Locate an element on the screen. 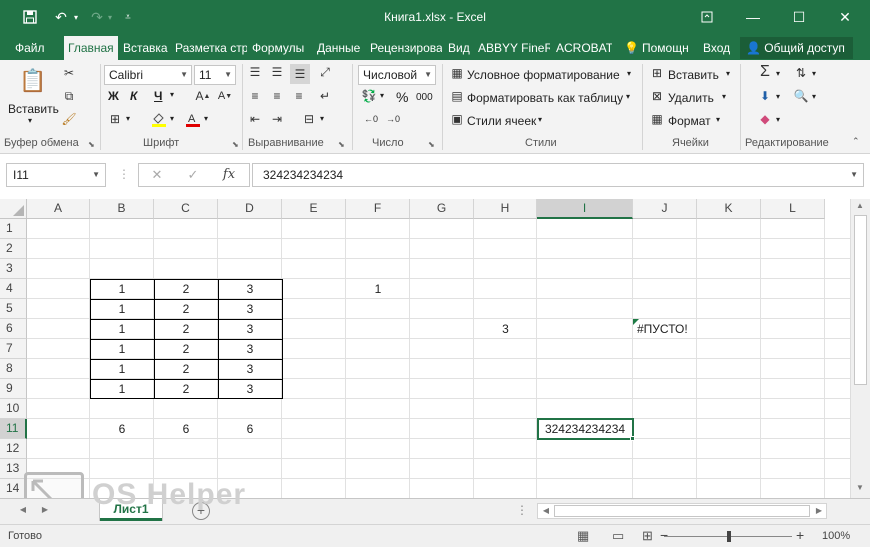 This screenshot has height=547, width=870. tab-abbyy: ABBYY FineR is located at coordinates (514, 48).